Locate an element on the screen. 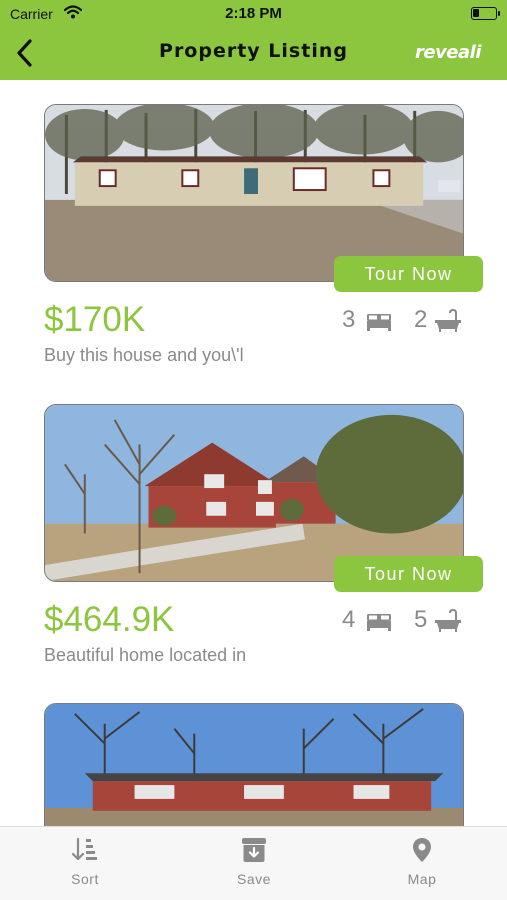 This screenshot has height=900, width=507. tab-map: Map is located at coordinates (422, 865).